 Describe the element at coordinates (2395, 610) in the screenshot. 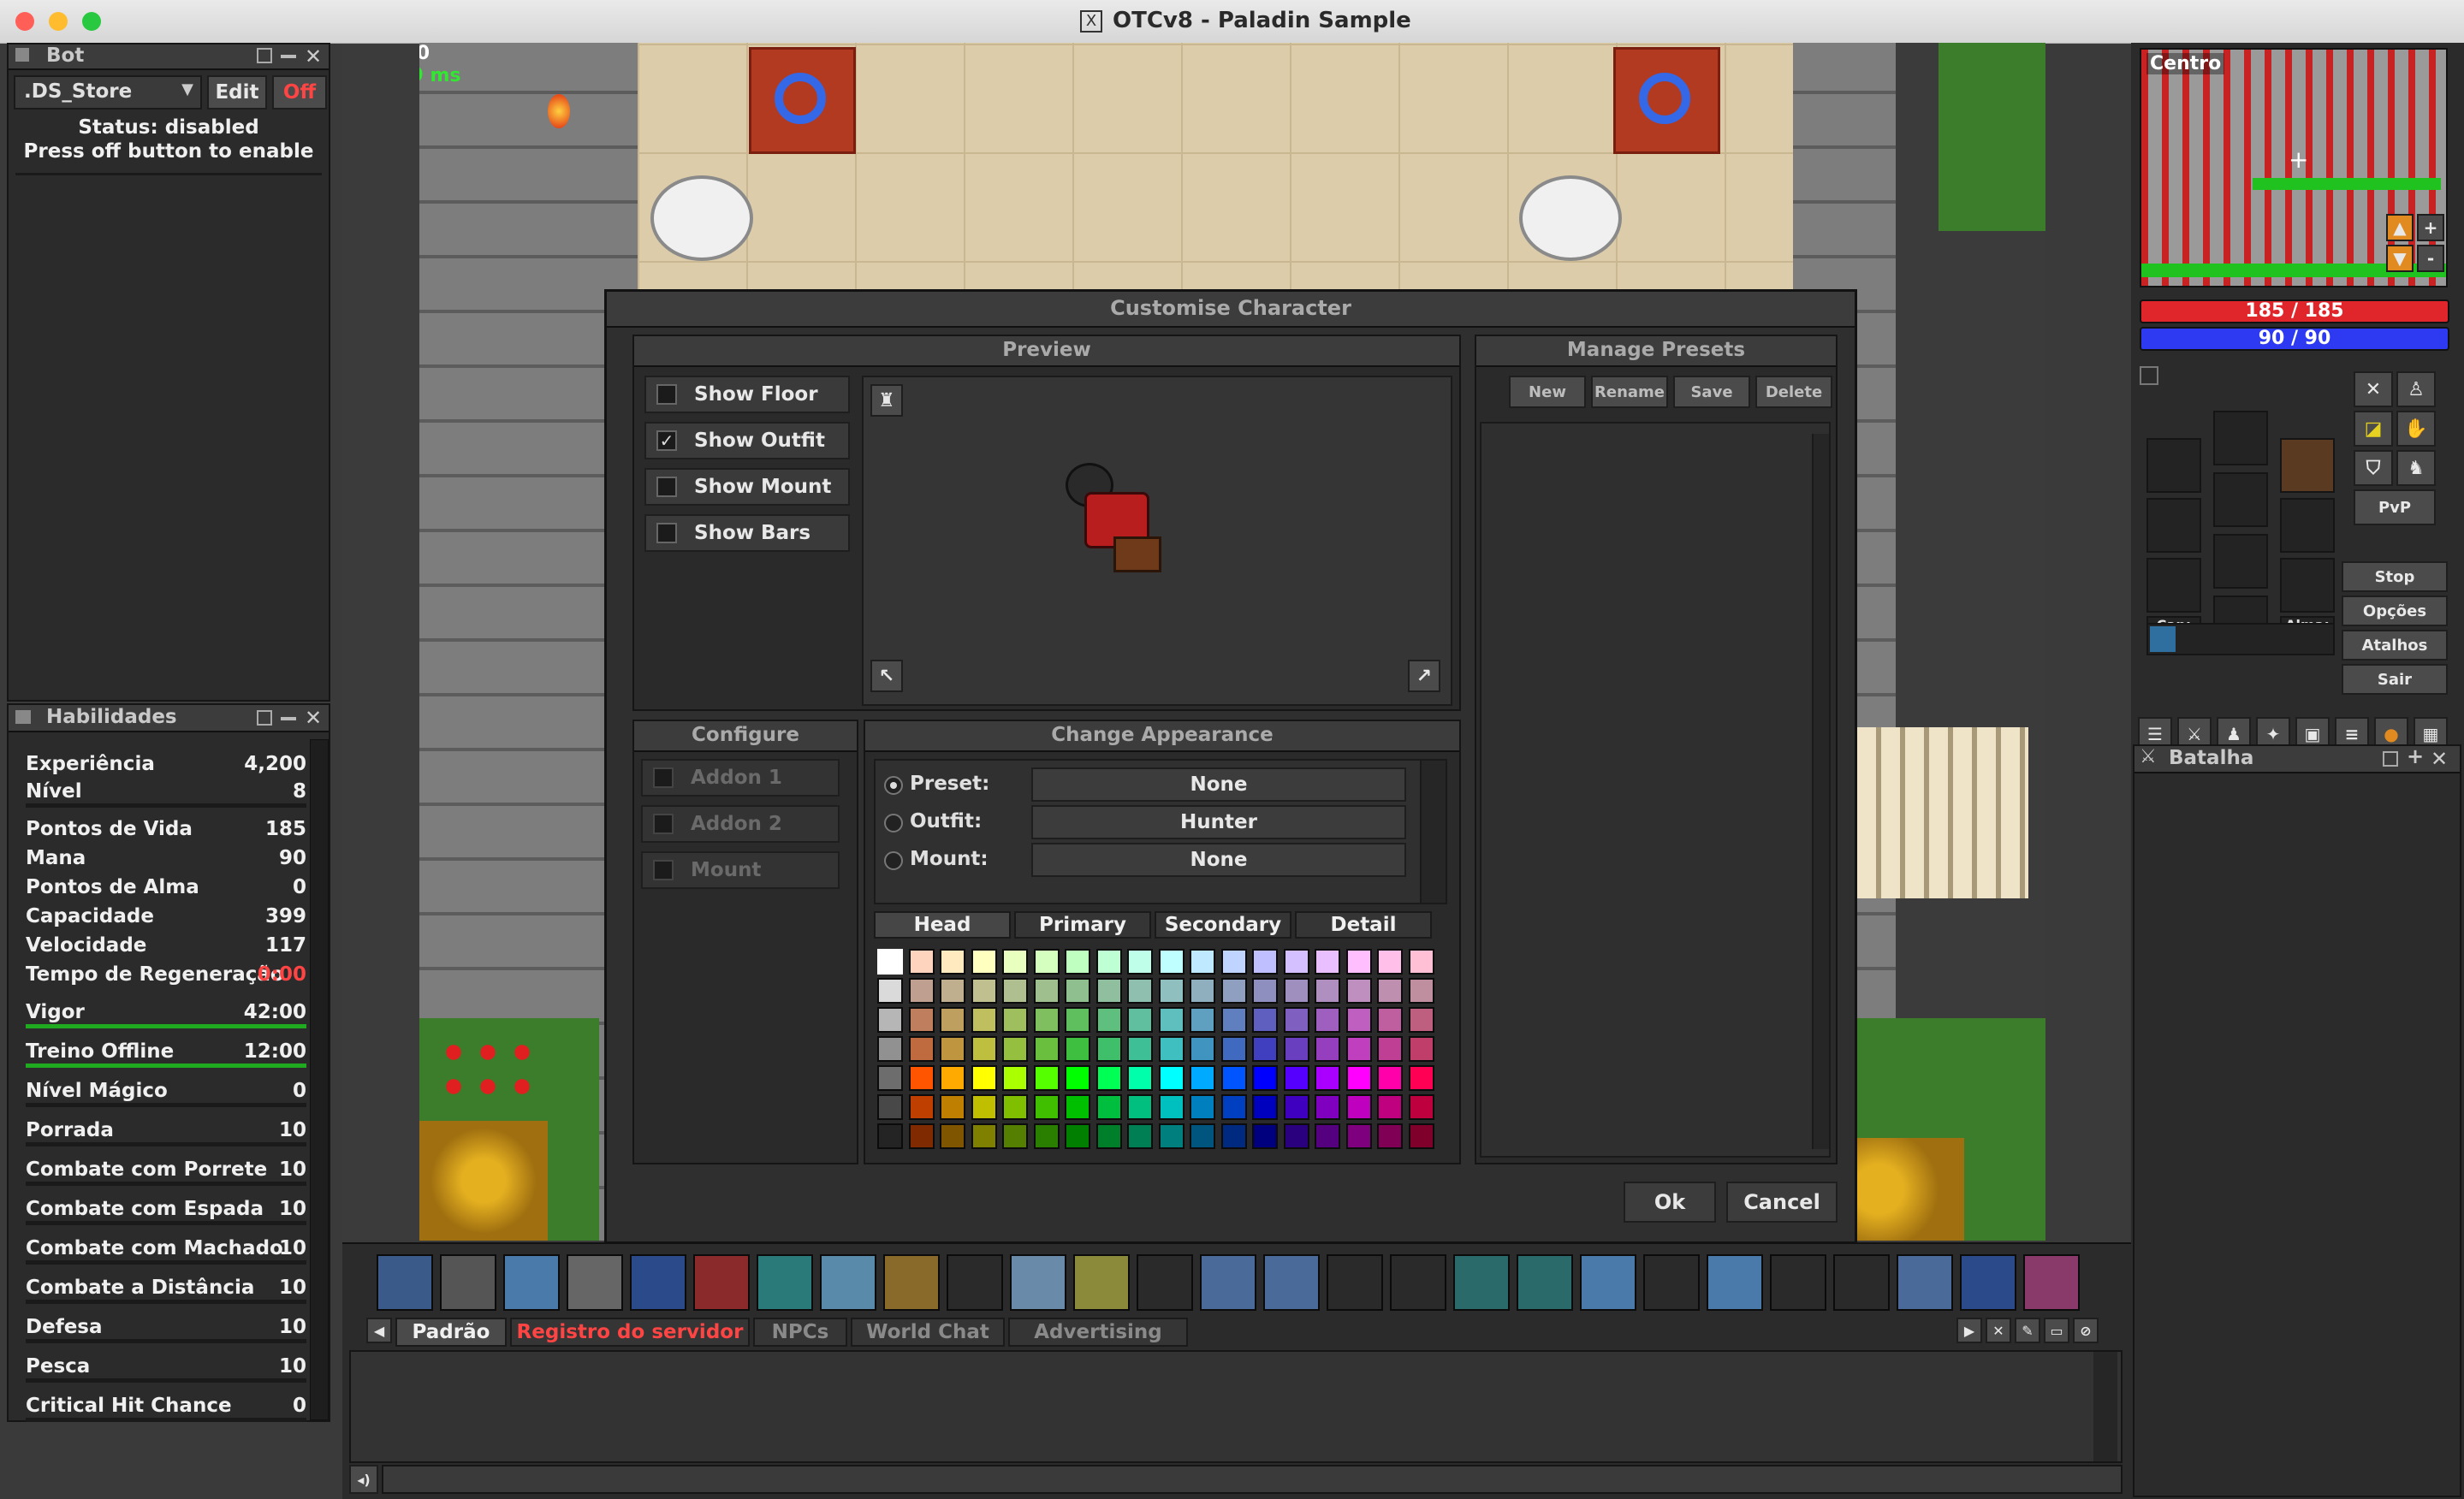

I see `options-button: Opções` at that location.